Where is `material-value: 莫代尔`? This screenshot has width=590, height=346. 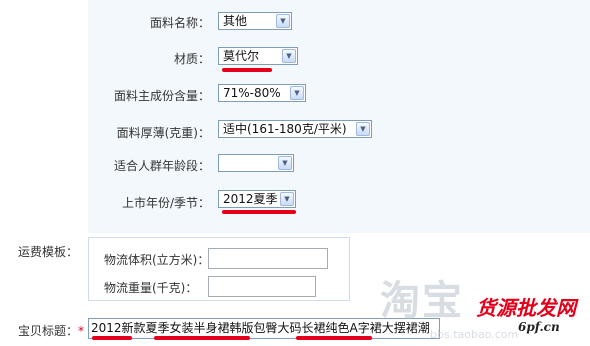 material-value: 莫代尔 is located at coordinates (241, 56).